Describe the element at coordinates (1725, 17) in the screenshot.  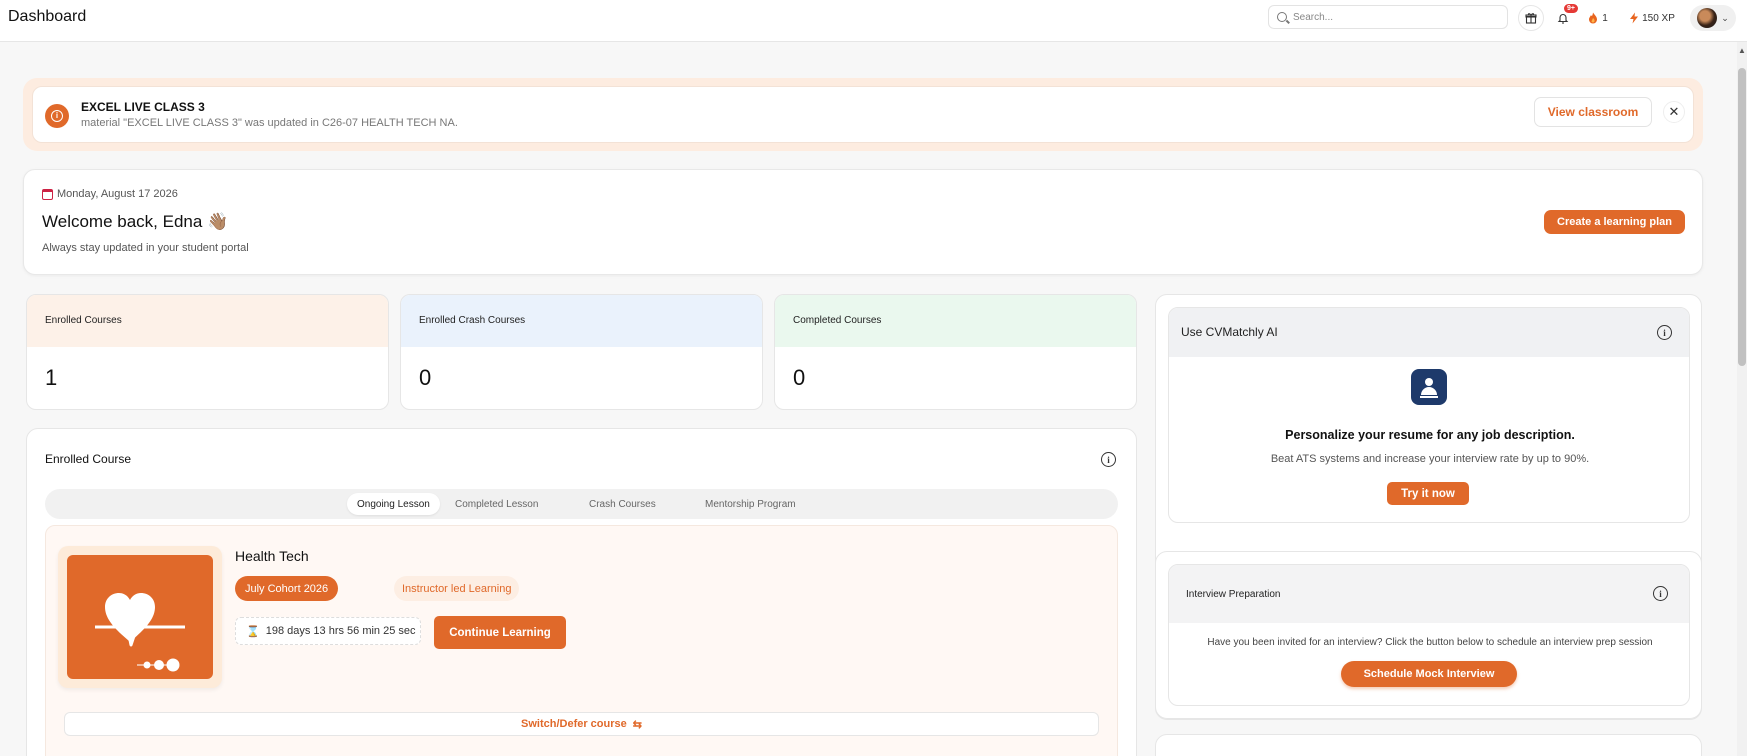
I see `chevron-down-icon: ⌄` at that location.